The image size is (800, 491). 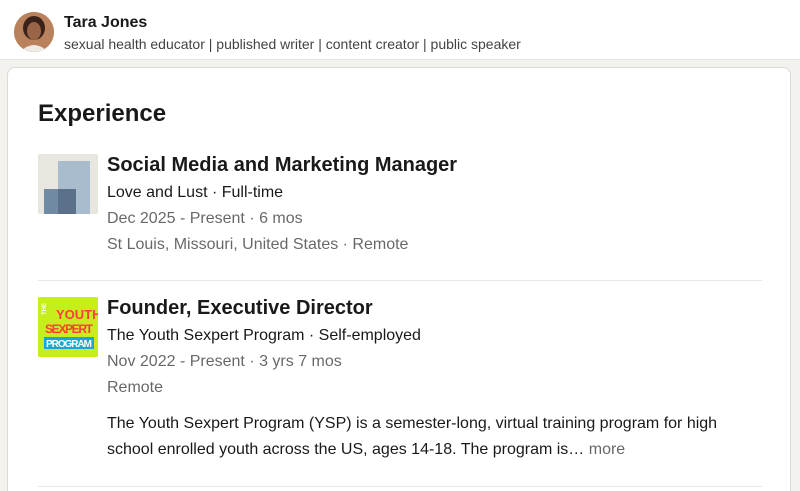 What do you see at coordinates (102, 113) in the screenshot?
I see `section-title: Experience` at bounding box center [102, 113].